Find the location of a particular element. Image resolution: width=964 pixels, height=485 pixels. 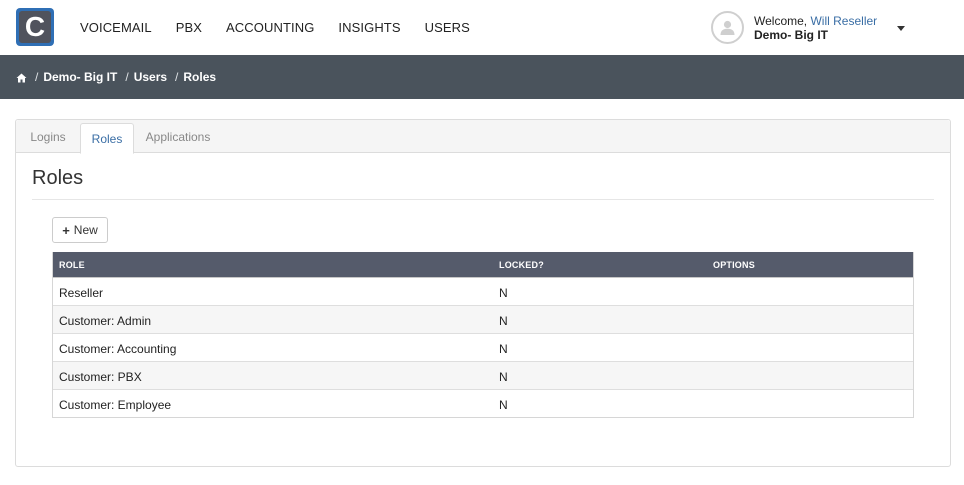

account-name: Demo- Big IT is located at coordinates (791, 35).